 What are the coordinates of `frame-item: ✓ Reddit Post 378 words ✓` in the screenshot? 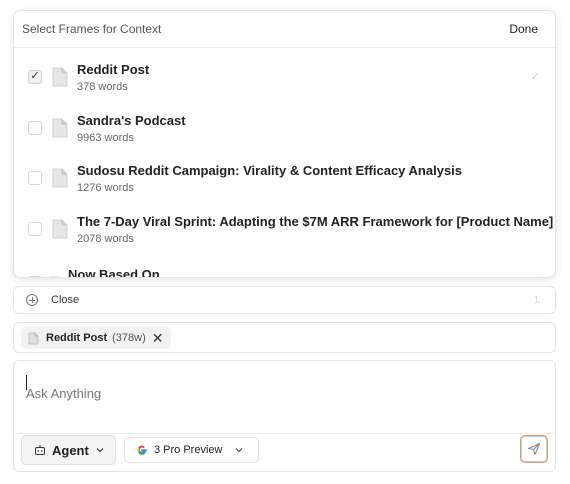 It's located at (284, 73).